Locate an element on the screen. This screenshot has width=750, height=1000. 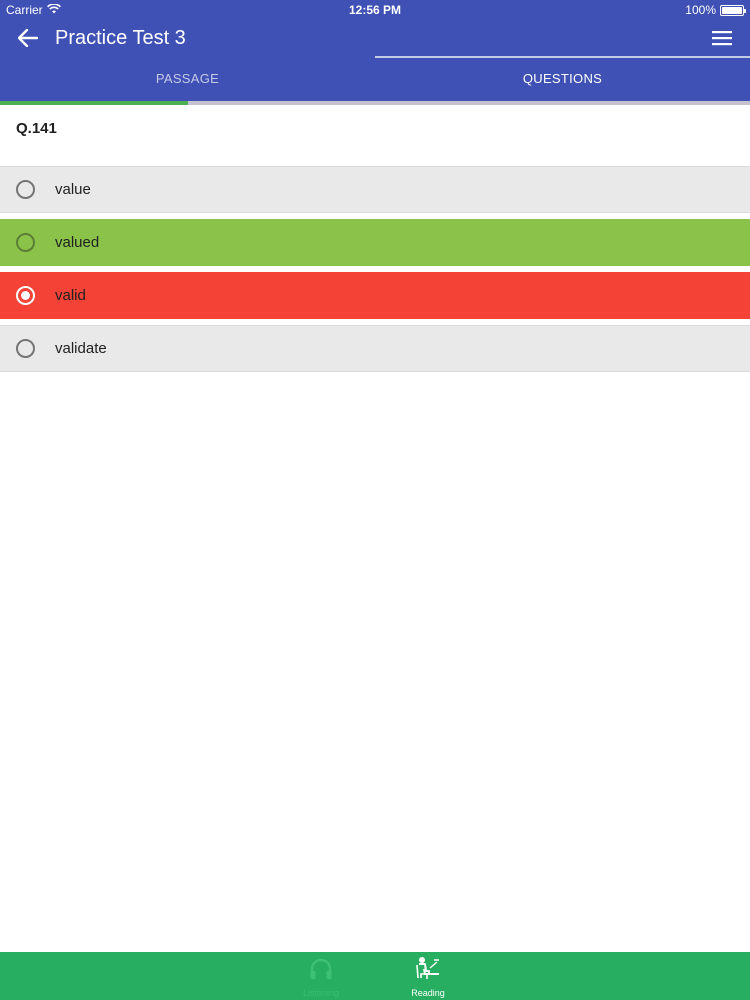
battery-fill is located at coordinates (732, 10).